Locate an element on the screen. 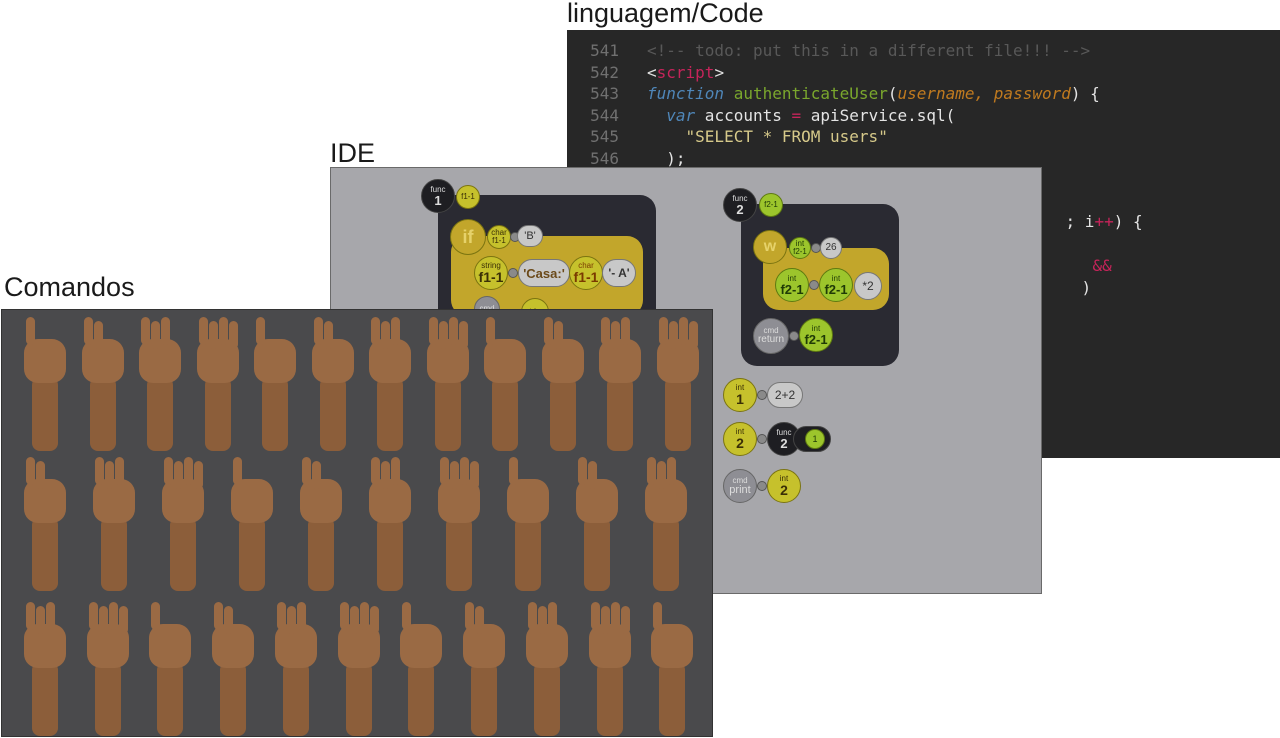 Image resolution: width=1280 pixels, height=738 pixels. code-token: "SELECT * FROM users" is located at coordinates (767, 136).